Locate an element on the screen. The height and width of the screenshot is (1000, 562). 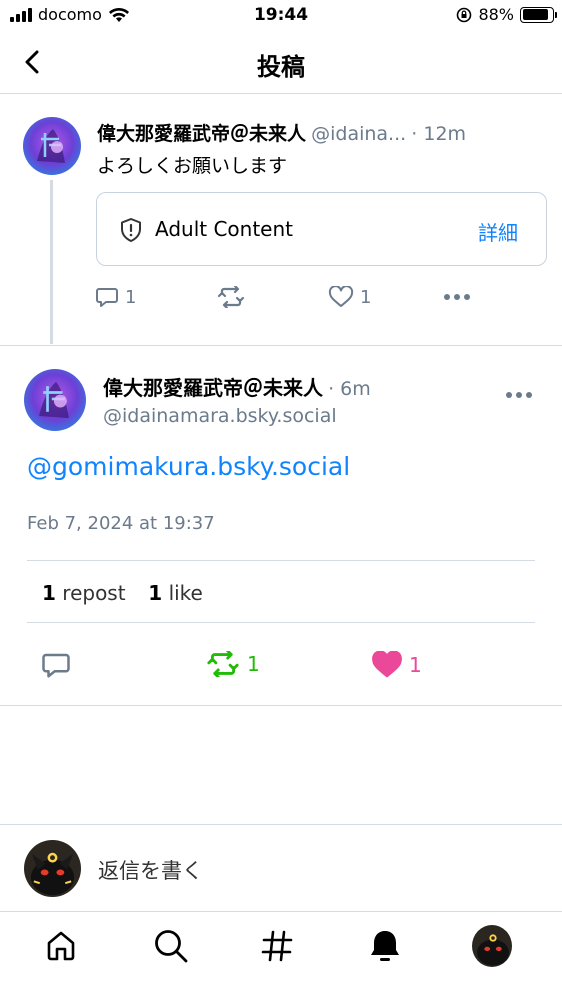
post-header: 偉大那愛羅武帝＠未来人 · 6m is located at coordinates (237, 386).